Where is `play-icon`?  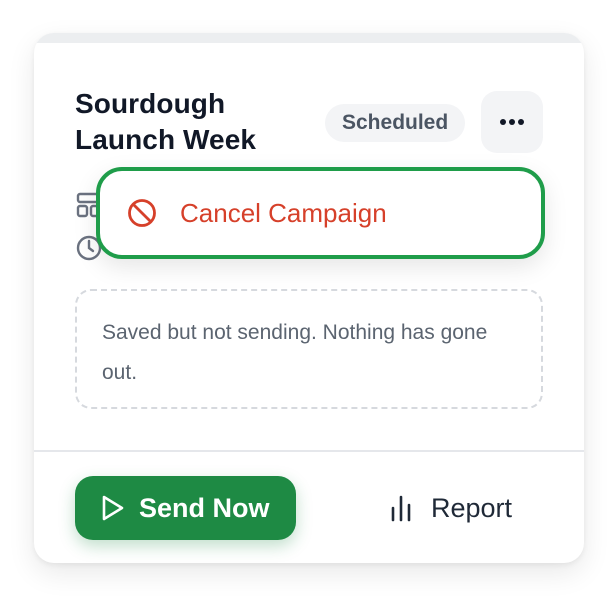
play-icon is located at coordinates (113, 508).